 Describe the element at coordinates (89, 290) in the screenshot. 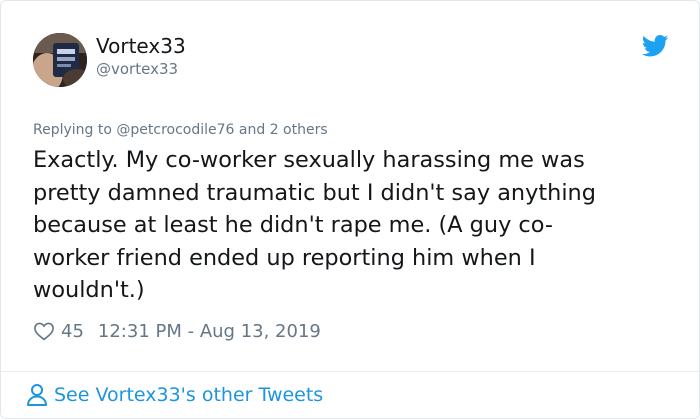

I see `tweet-text-line: wouldn't.)` at that location.